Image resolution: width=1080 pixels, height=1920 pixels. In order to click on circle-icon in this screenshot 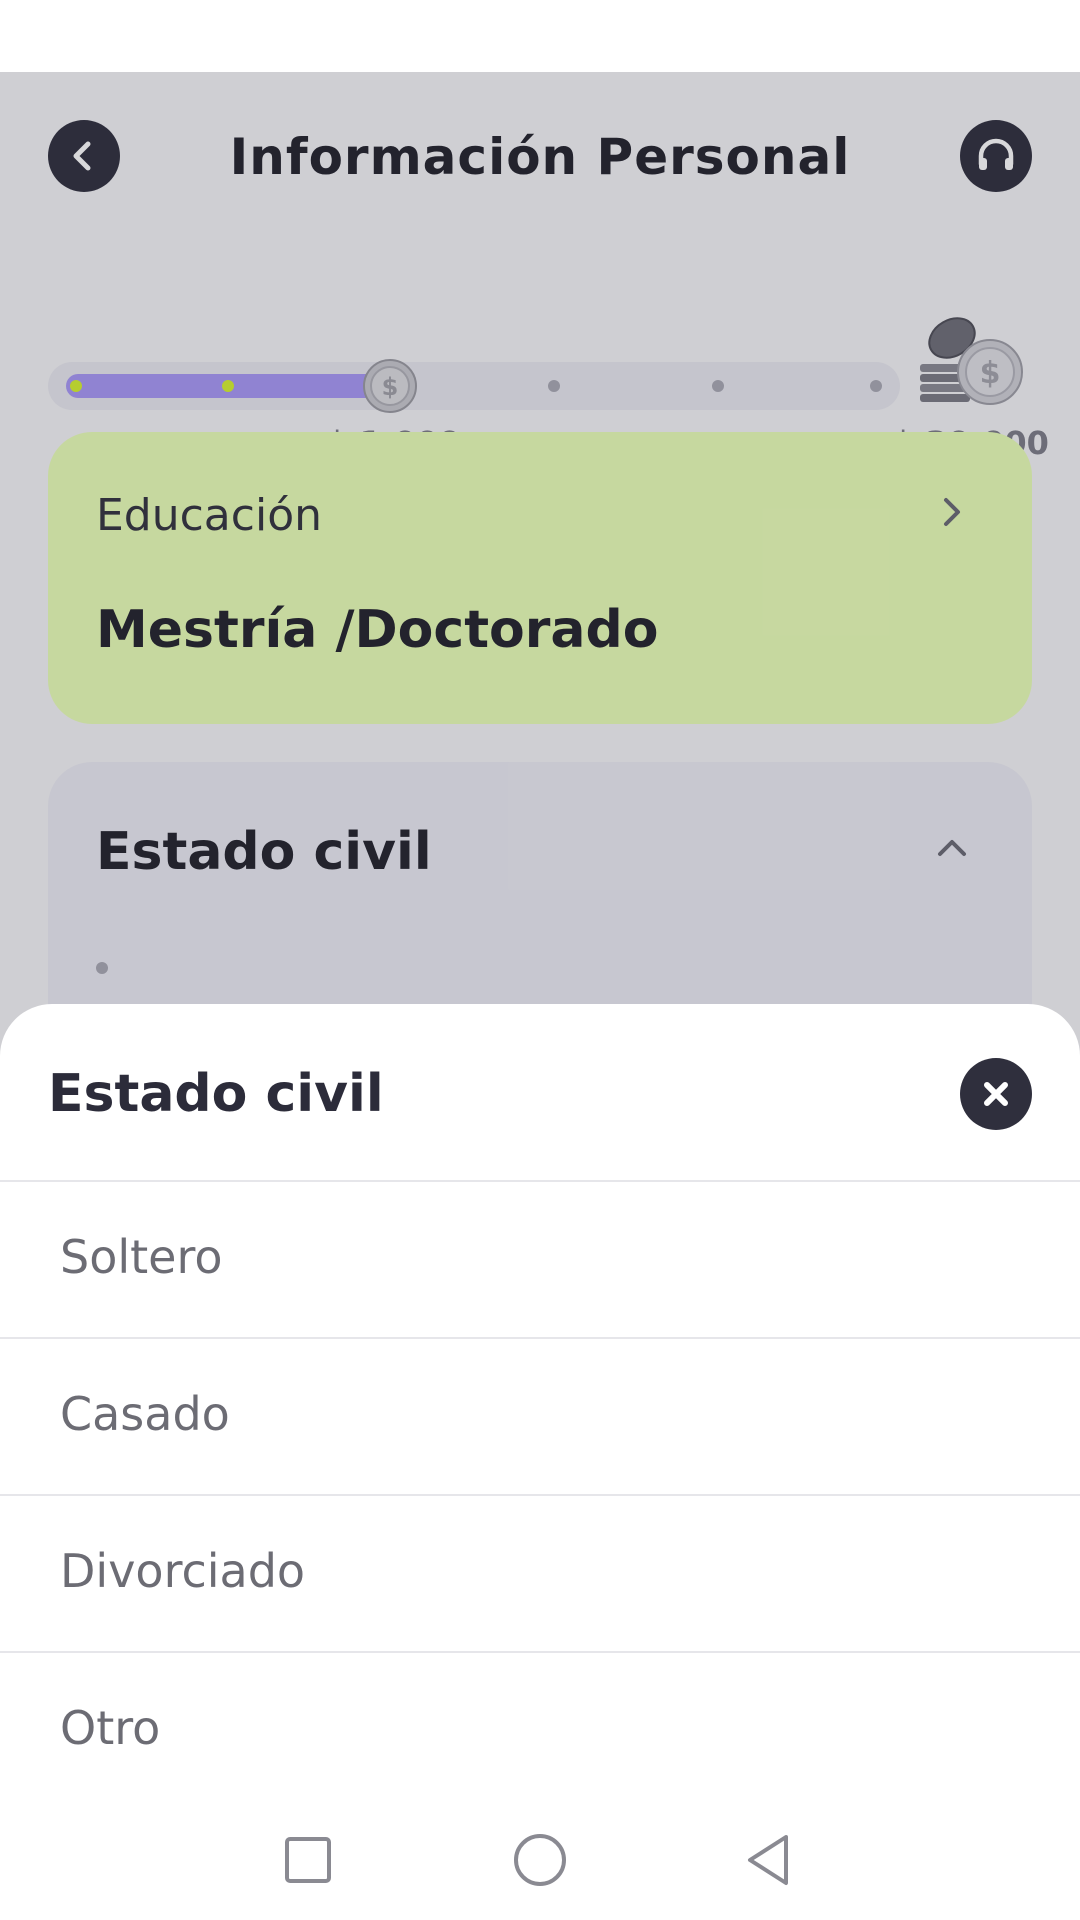, I will do `click(540, 1860)`.